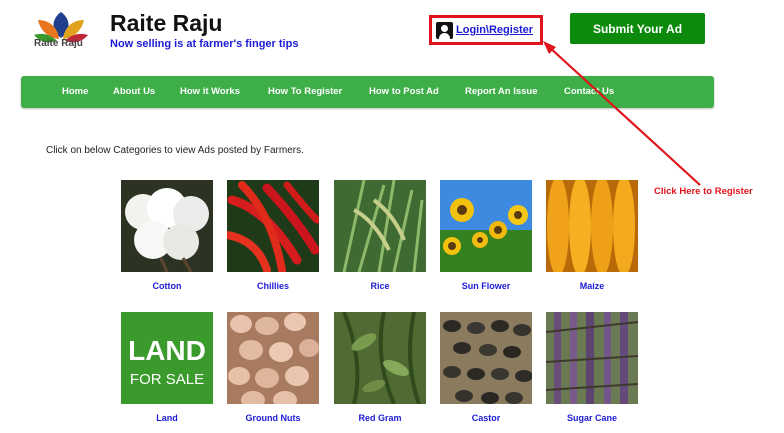 The width and height of the screenshot is (784, 433). I want to click on category-image-maize, so click(592, 226).